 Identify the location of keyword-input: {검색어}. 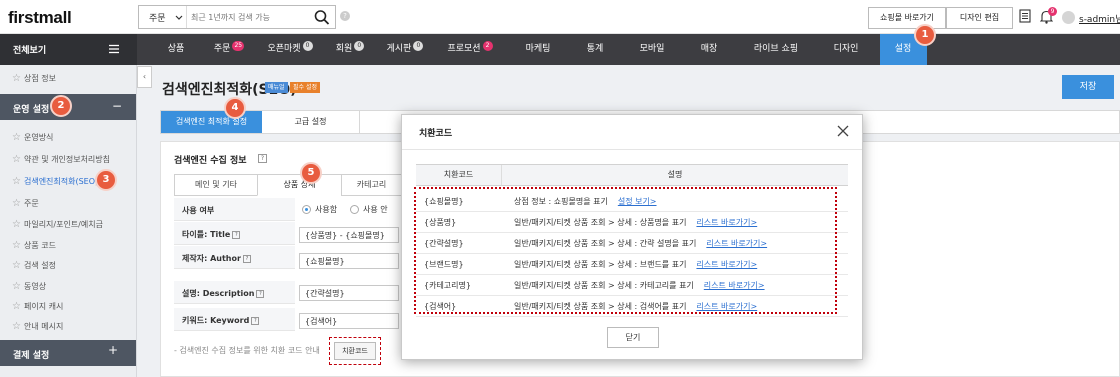
(349, 321).